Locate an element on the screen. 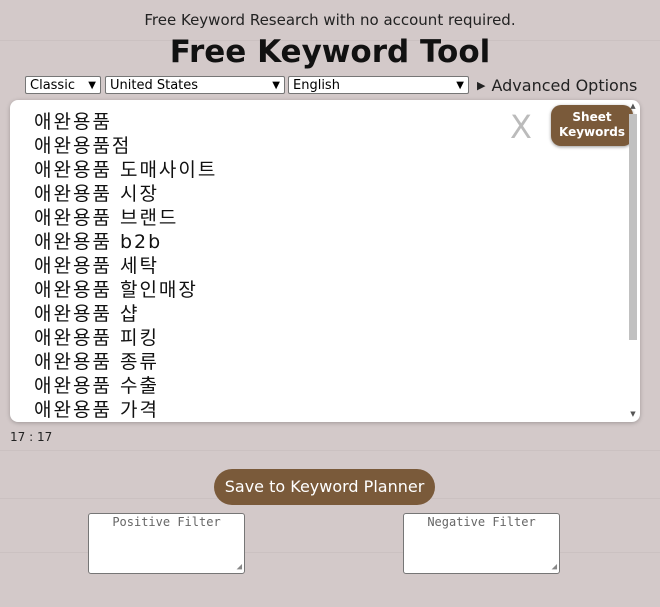 The width and height of the screenshot is (660, 607). keyword-item: 애완용품 세탁 is located at coordinates (96, 266).